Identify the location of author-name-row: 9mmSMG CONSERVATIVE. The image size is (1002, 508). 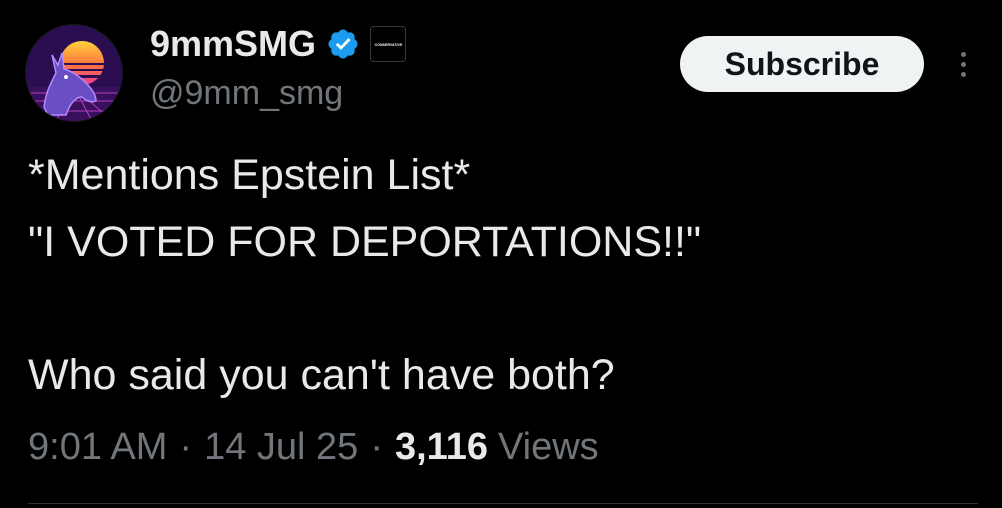
(278, 44).